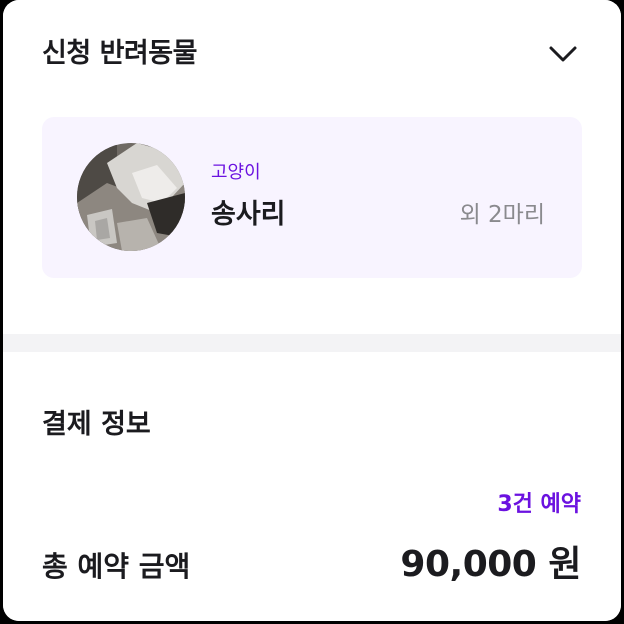 This screenshot has width=624, height=624. Describe the element at coordinates (96, 424) in the screenshot. I see `payment-info-title: 결제 정보` at that location.